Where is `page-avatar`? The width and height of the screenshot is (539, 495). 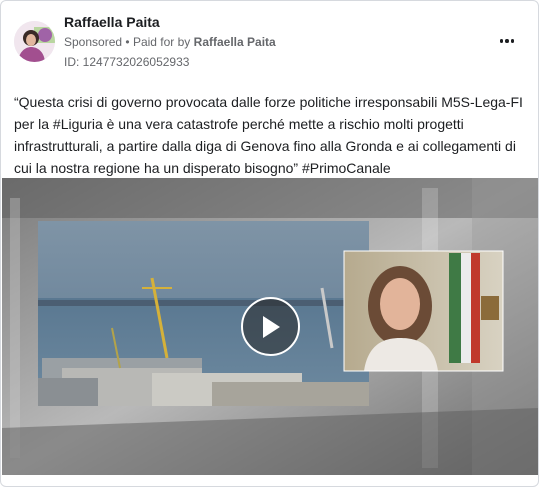
page-avatar is located at coordinates (34, 41).